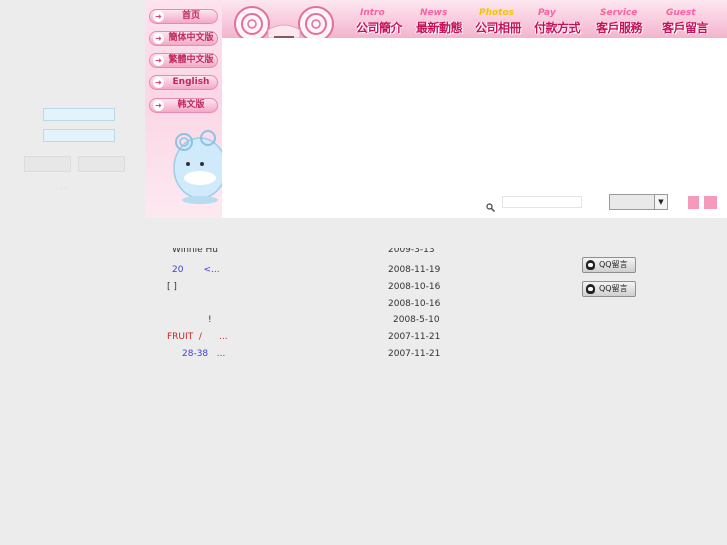 The height and width of the screenshot is (545, 727). Describe the element at coordinates (61, 187) in the screenshot. I see `login-hint-text: . . .` at that location.